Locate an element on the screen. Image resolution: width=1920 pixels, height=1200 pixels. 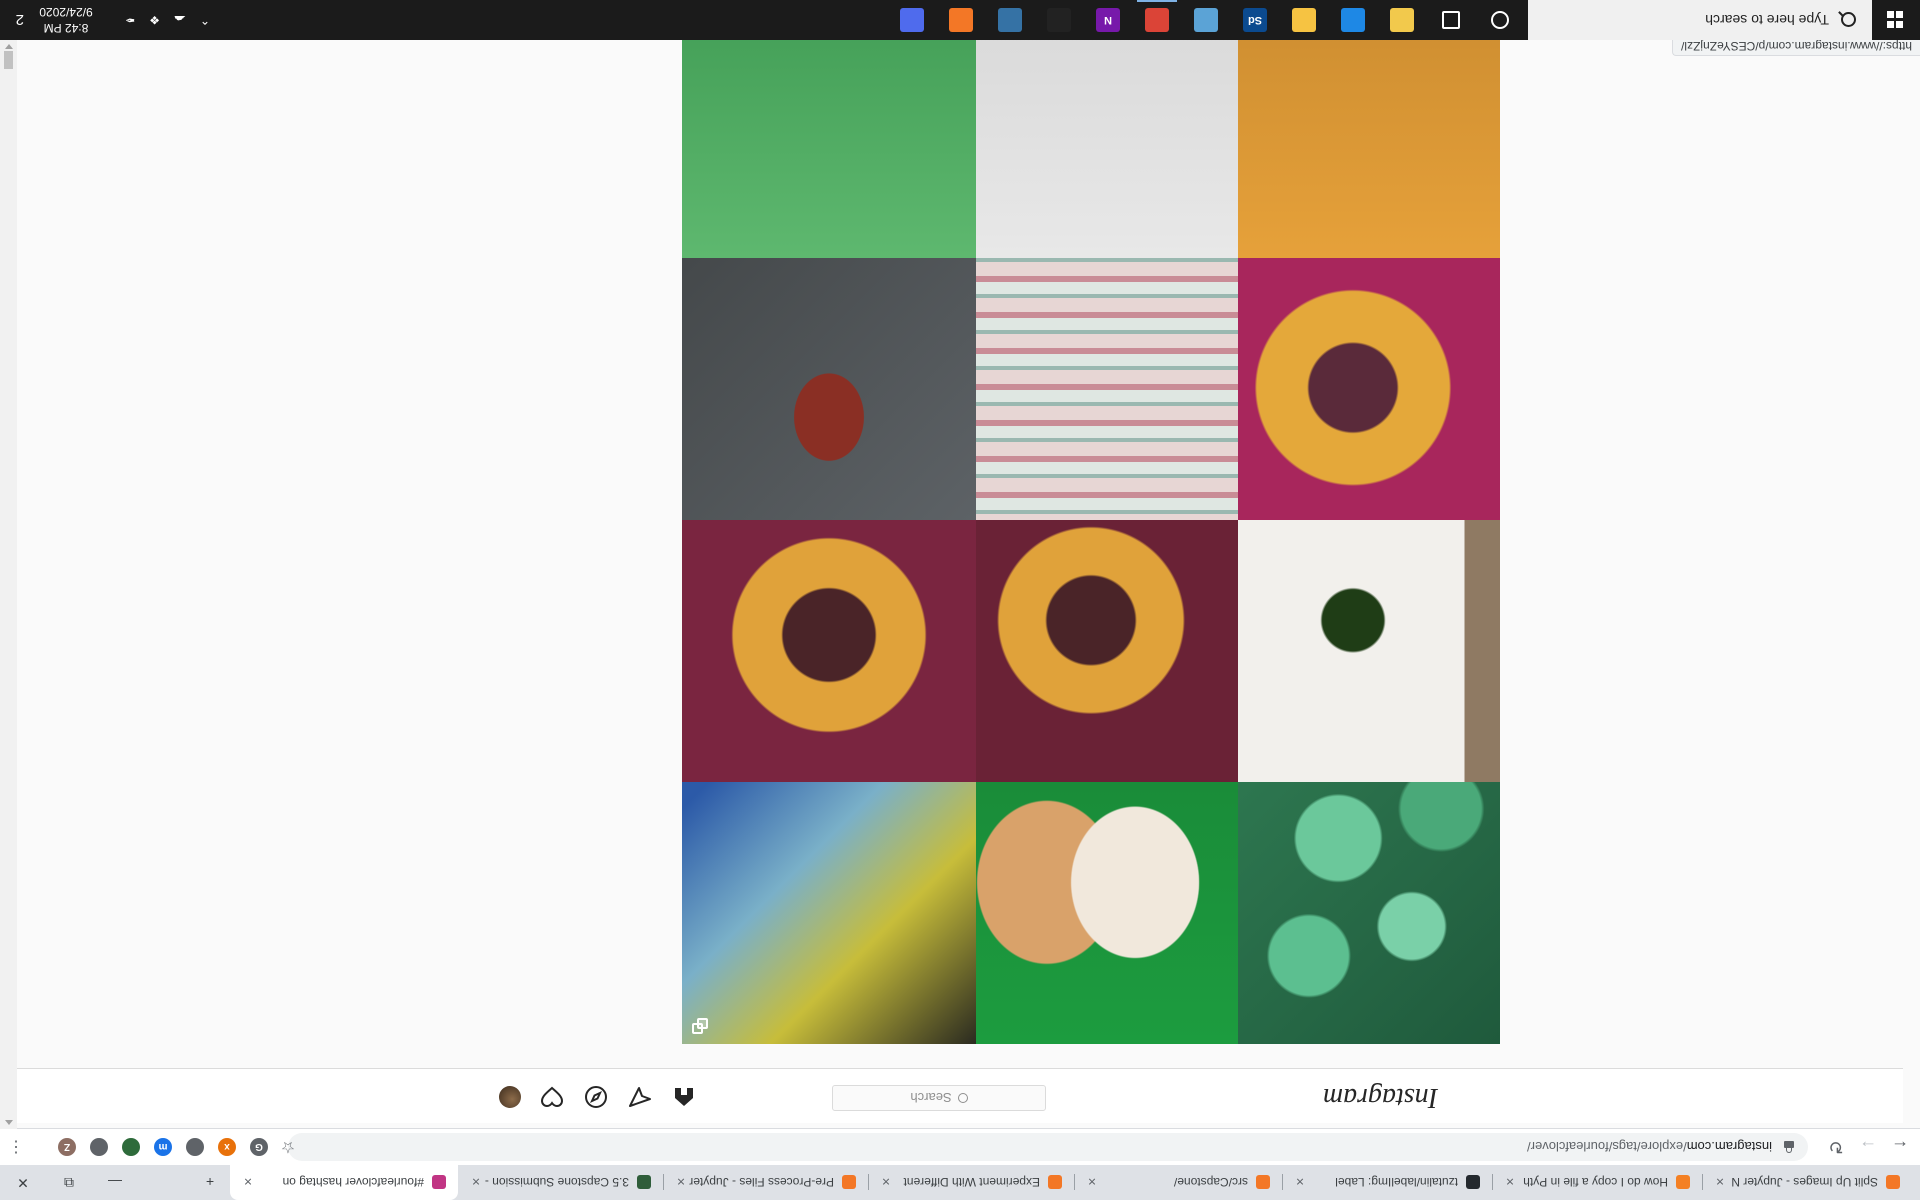
explore-icon is located at coordinates (596, 1097).